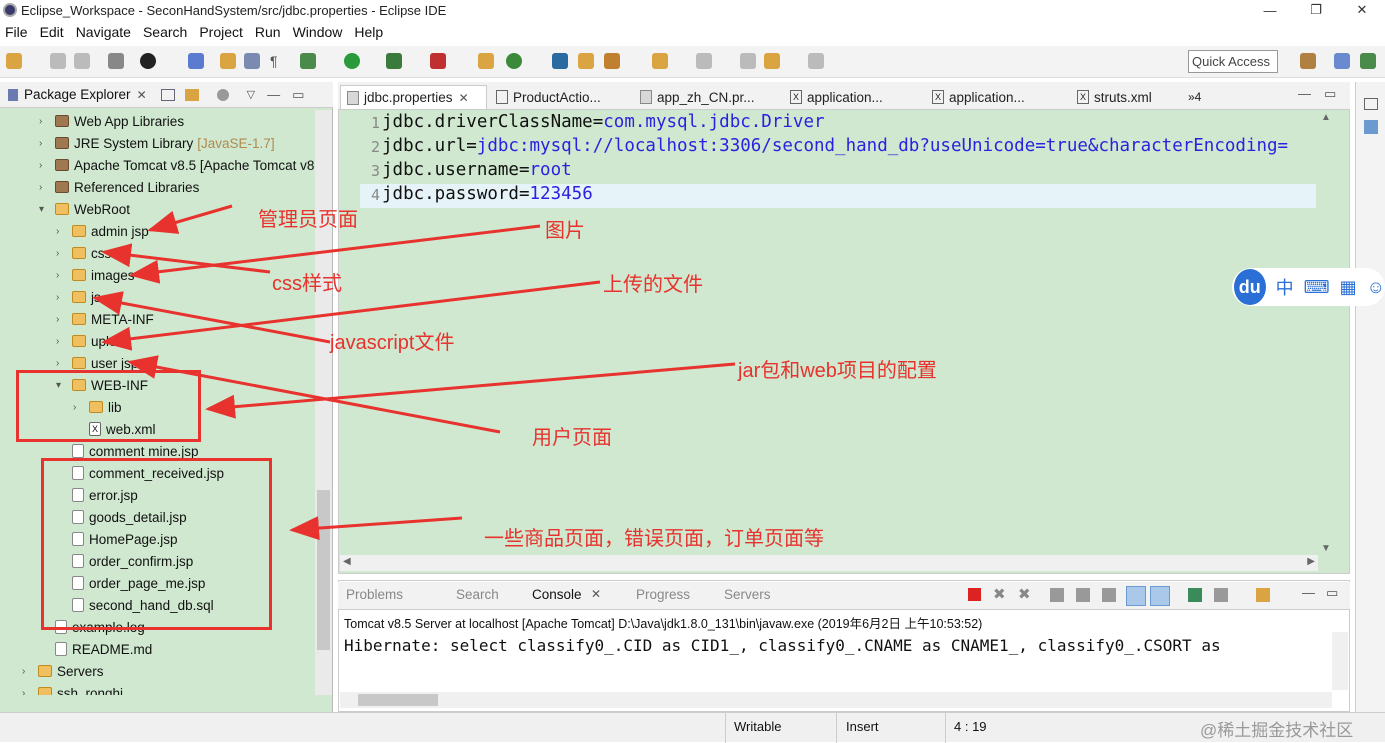 This screenshot has height=743, width=1385. What do you see at coordinates (837, 371) in the screenshot?
I see `annotation-webinf: jar包和web项目的配置` at bounding box center [837, 371].